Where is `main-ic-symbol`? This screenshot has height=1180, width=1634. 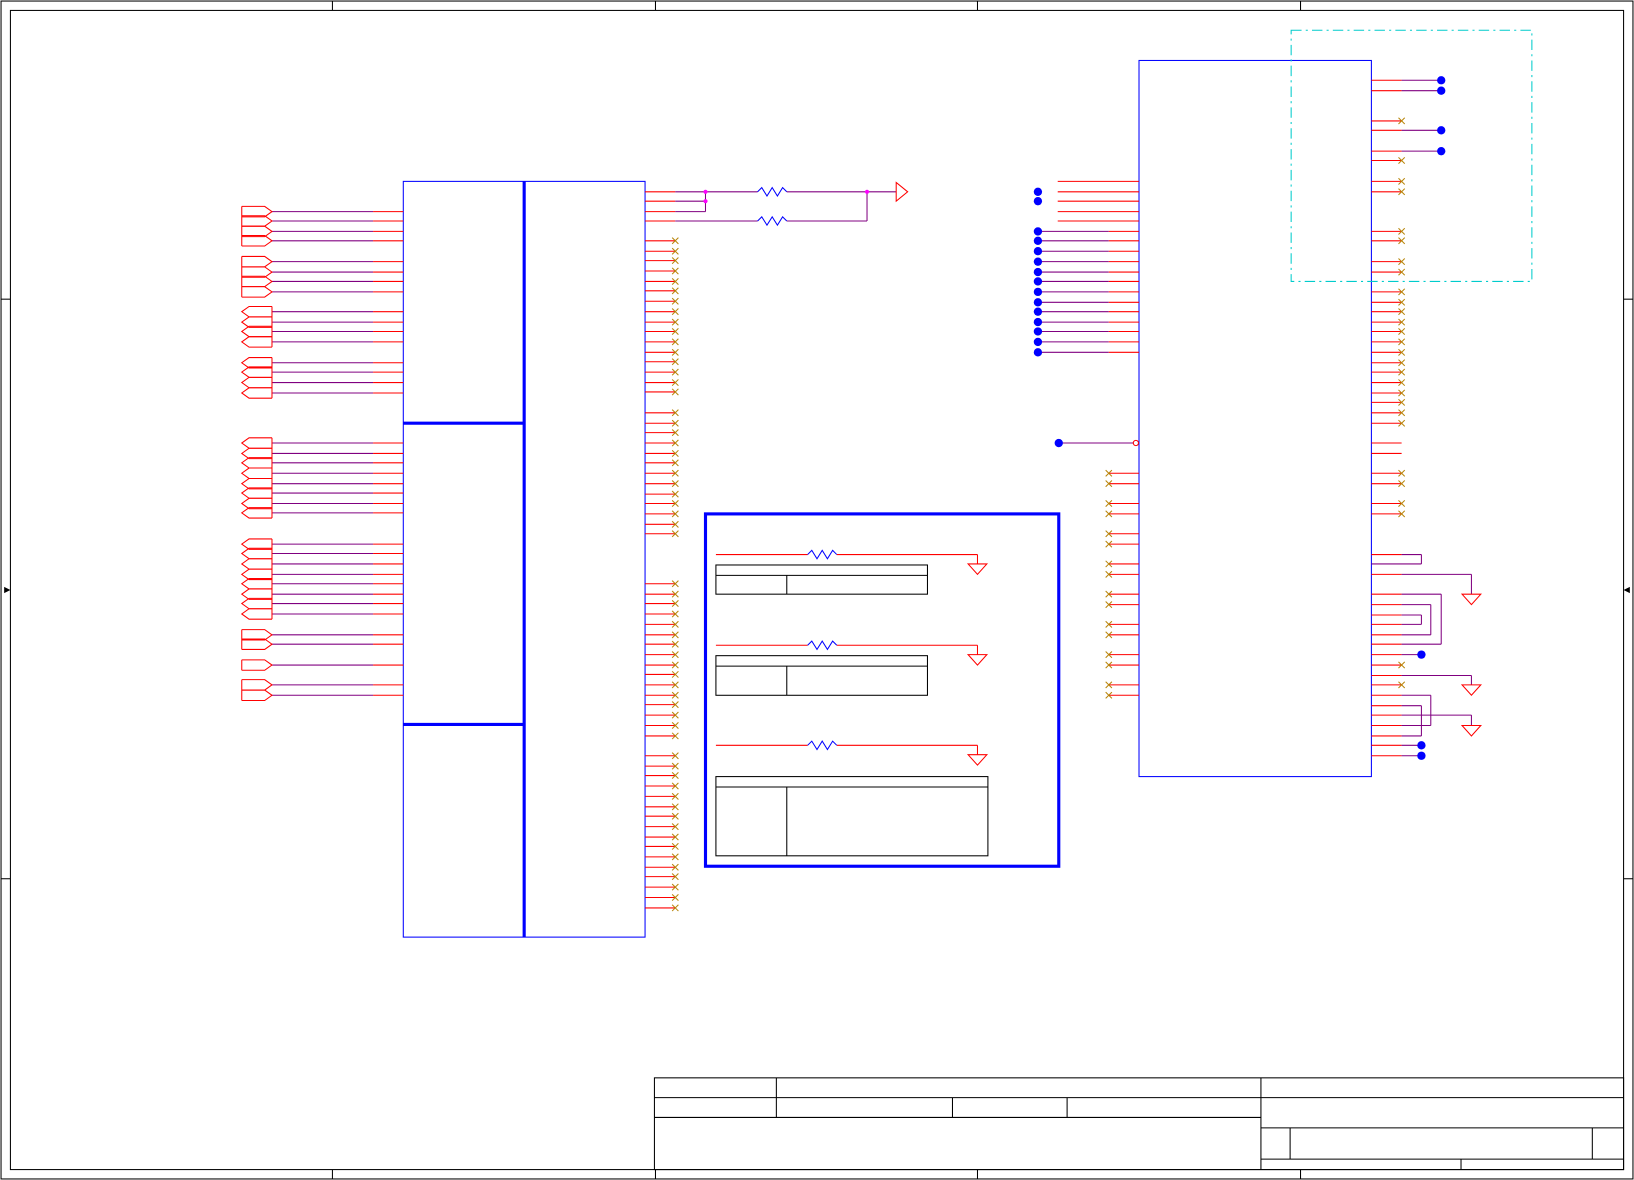 main-ic-symbol is located at coordinates (524, 559).